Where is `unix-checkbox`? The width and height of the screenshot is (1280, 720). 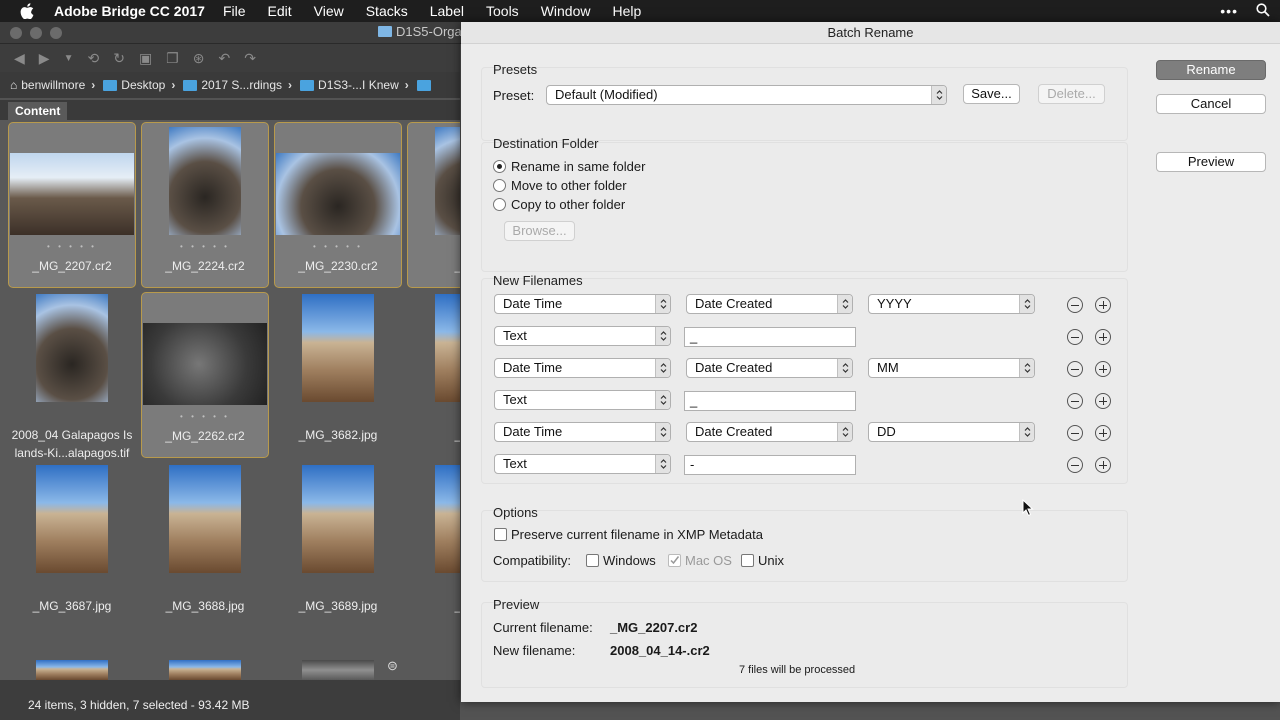 unix-checkbox is located at coordinates (747, 560).